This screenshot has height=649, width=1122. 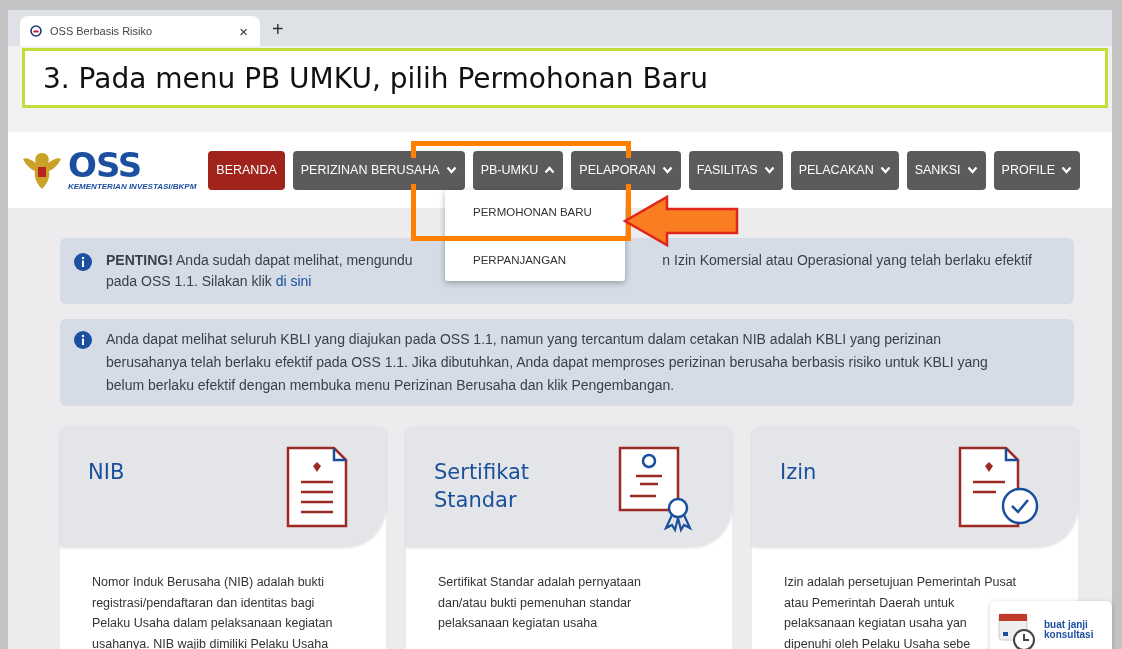 What do you see at coordinates (105, 165) in the screenshot?
I see `logo-wordmark: OSS` at bounding box center [105, 165].